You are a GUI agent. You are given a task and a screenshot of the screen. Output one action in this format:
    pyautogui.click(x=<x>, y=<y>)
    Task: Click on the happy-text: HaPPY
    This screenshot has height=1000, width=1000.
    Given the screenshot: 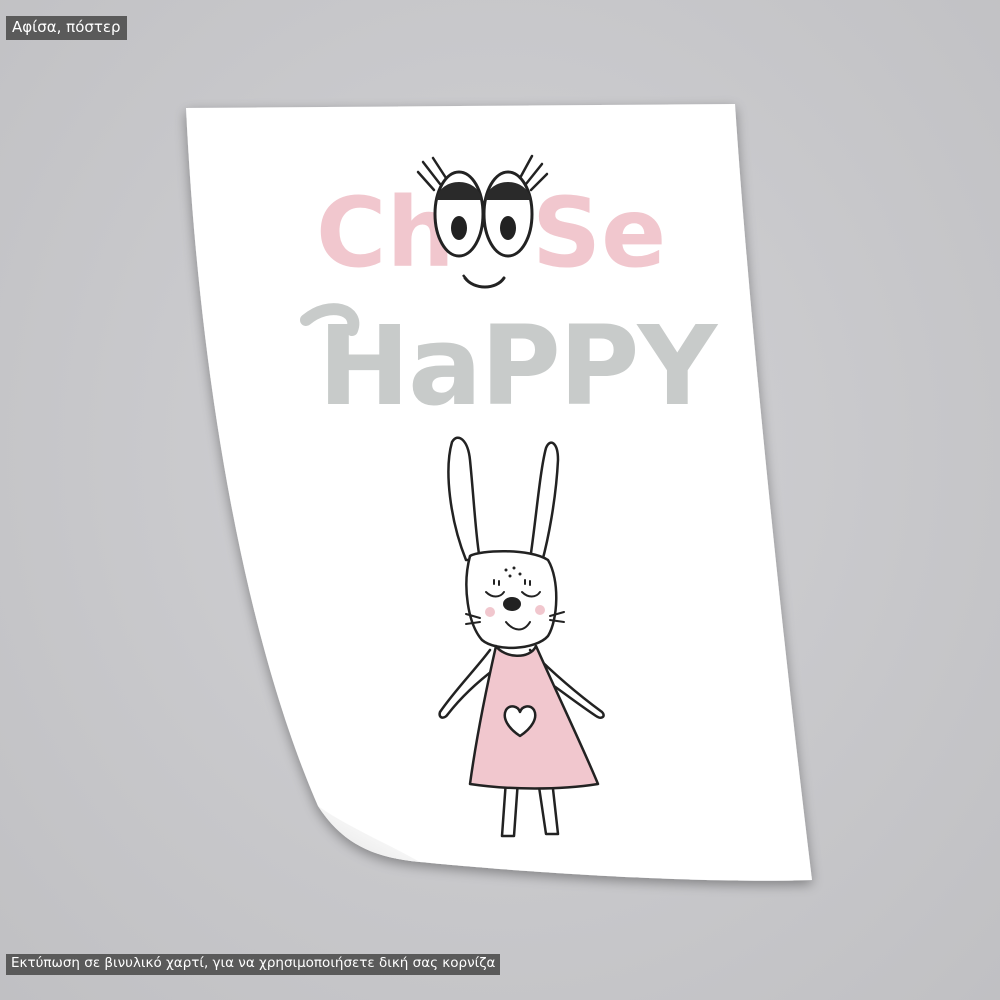 What is the action you would take?
    pyautogui.click(x=518, y=366)
    